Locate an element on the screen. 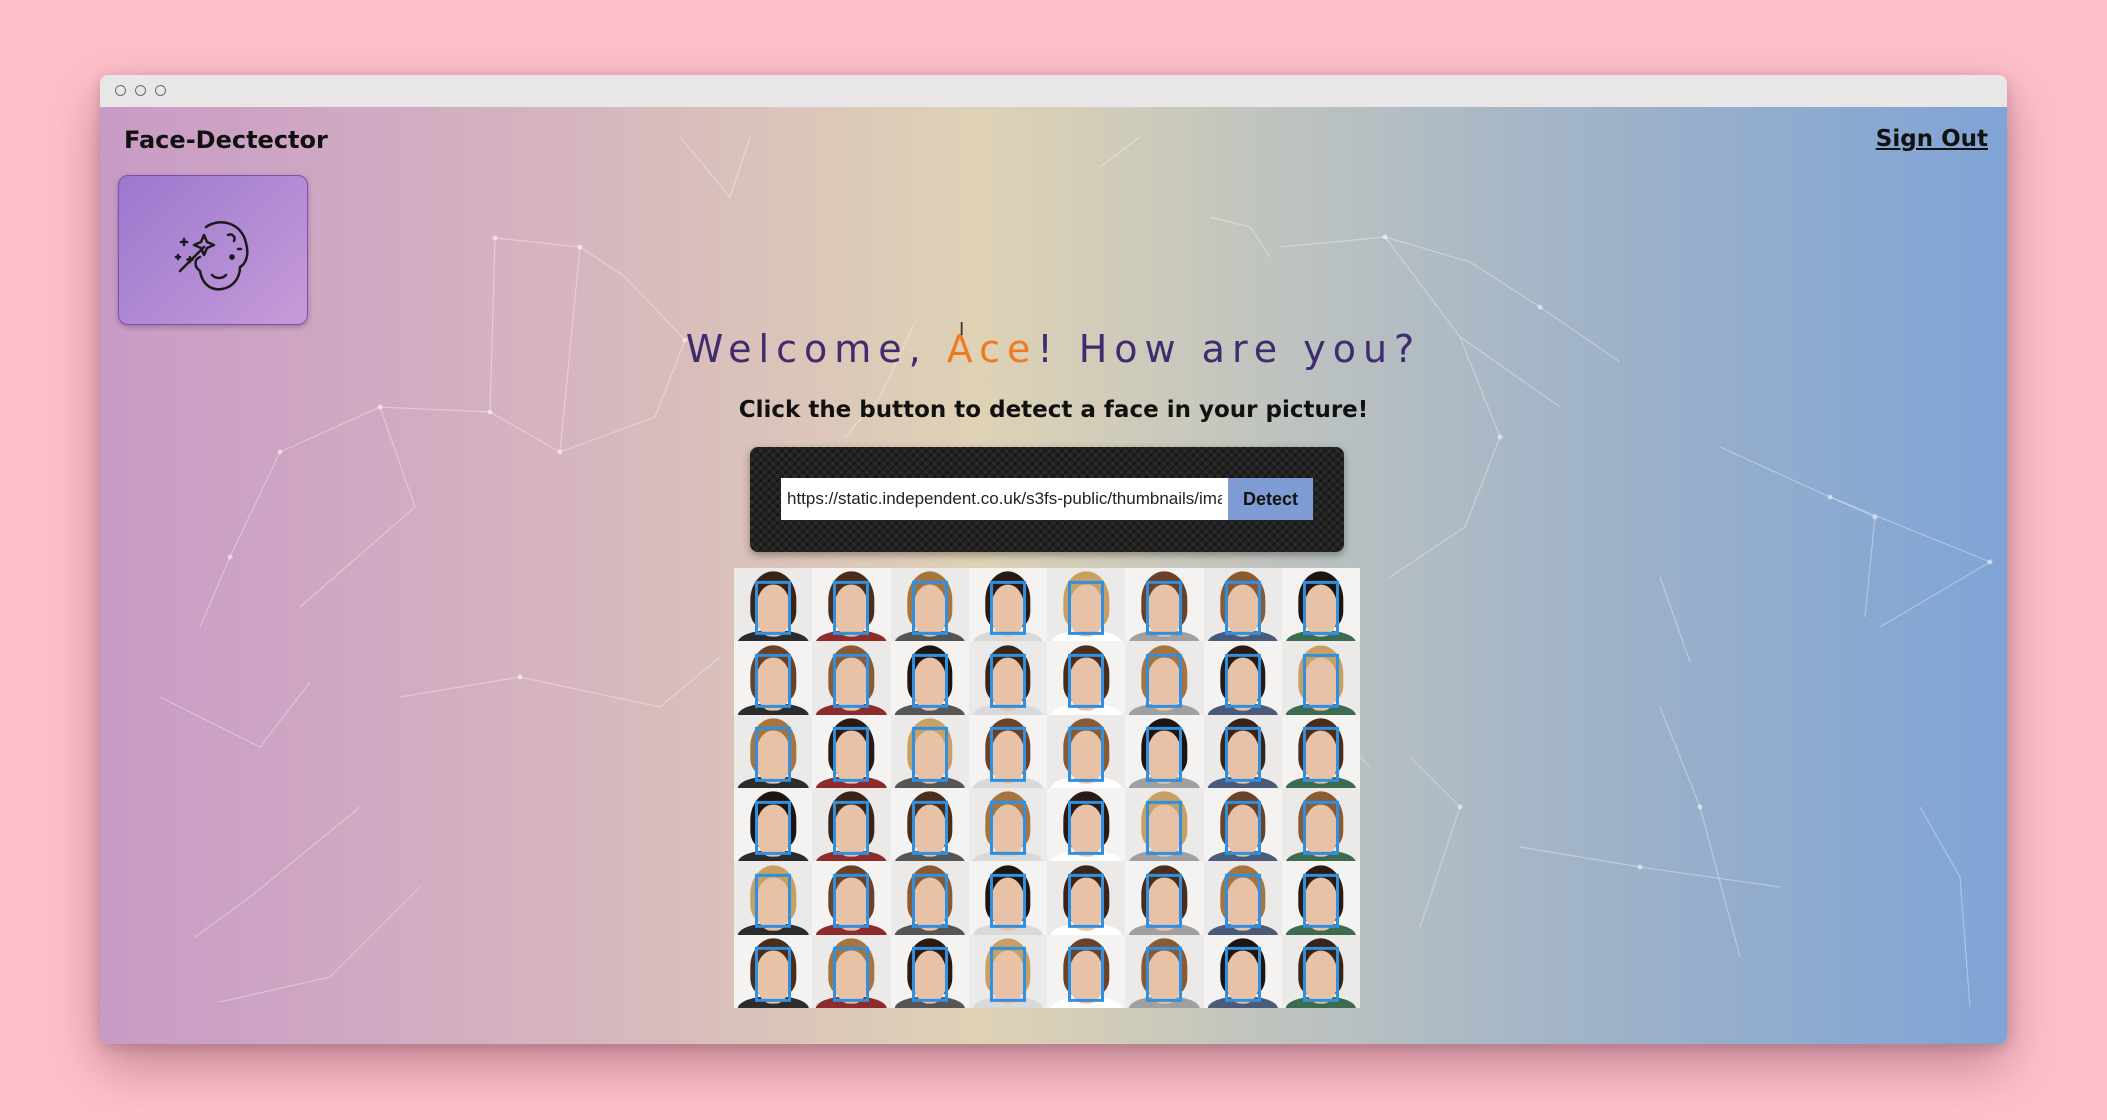  detect-button: Detect is located at coordinates (1270, 499).